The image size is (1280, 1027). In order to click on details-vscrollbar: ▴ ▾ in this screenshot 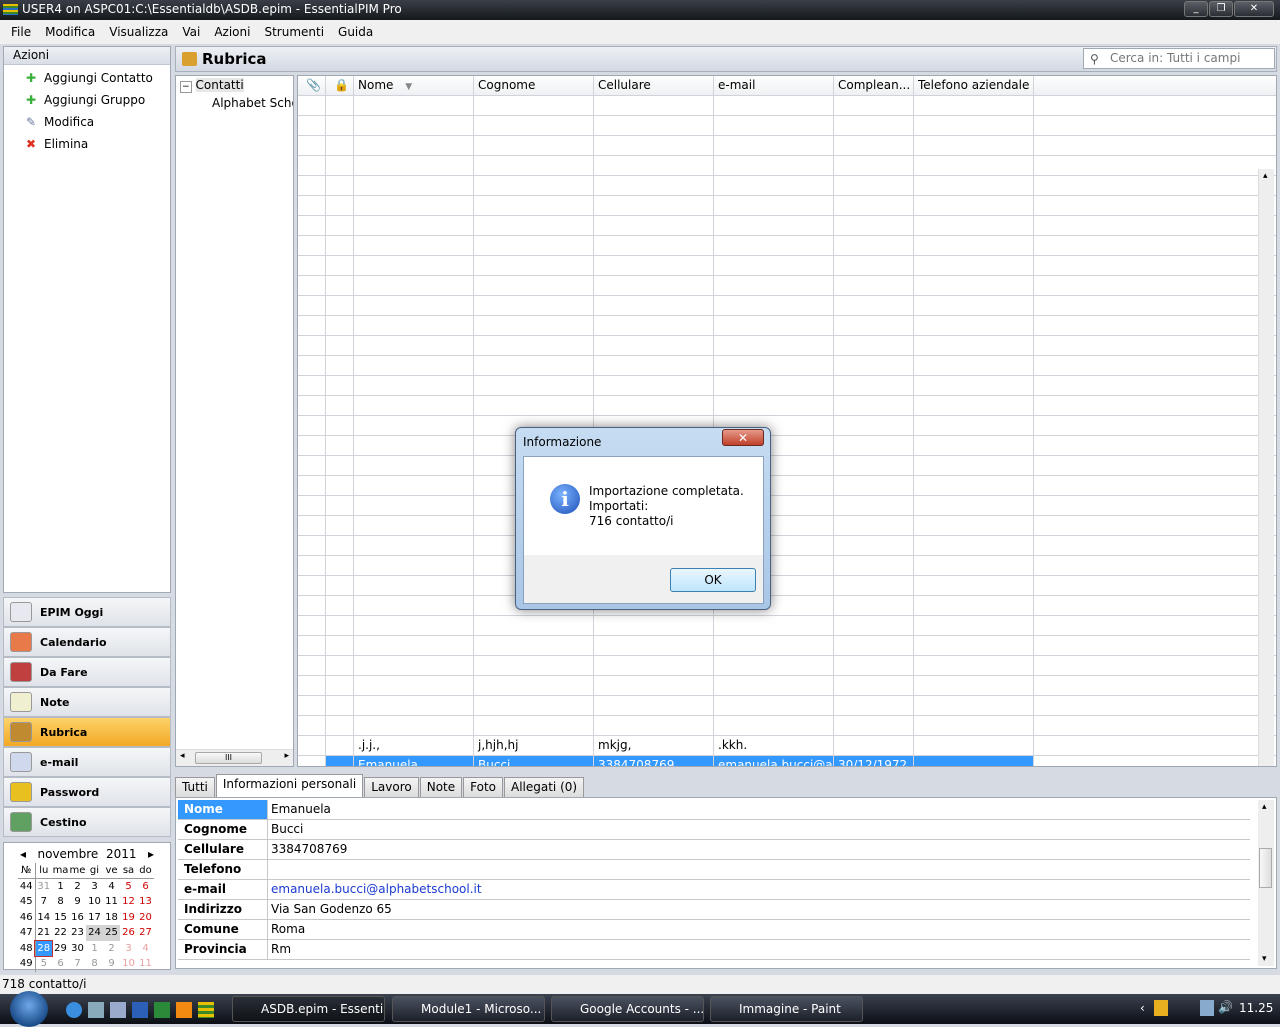, I will do `click(1266, 883)`.